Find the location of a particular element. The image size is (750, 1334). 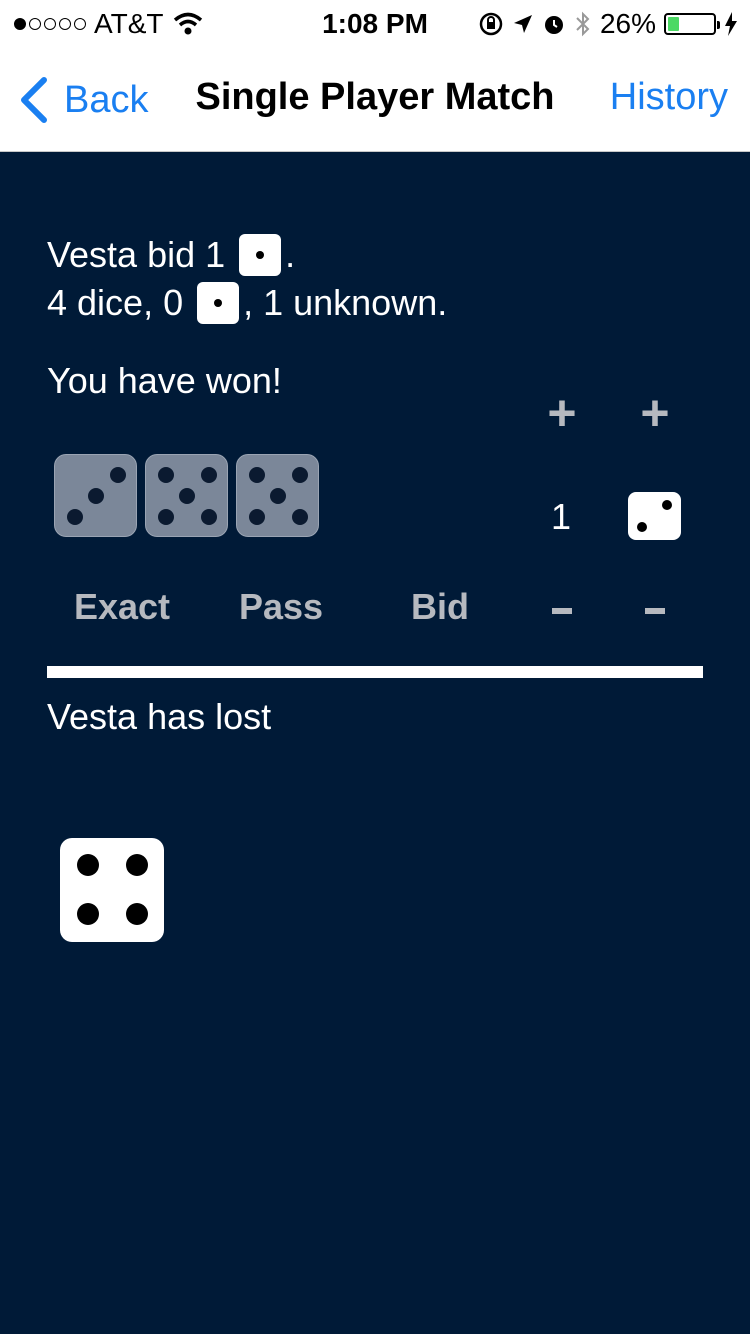

signal-strength-icon is located at coordinates (50, 24).